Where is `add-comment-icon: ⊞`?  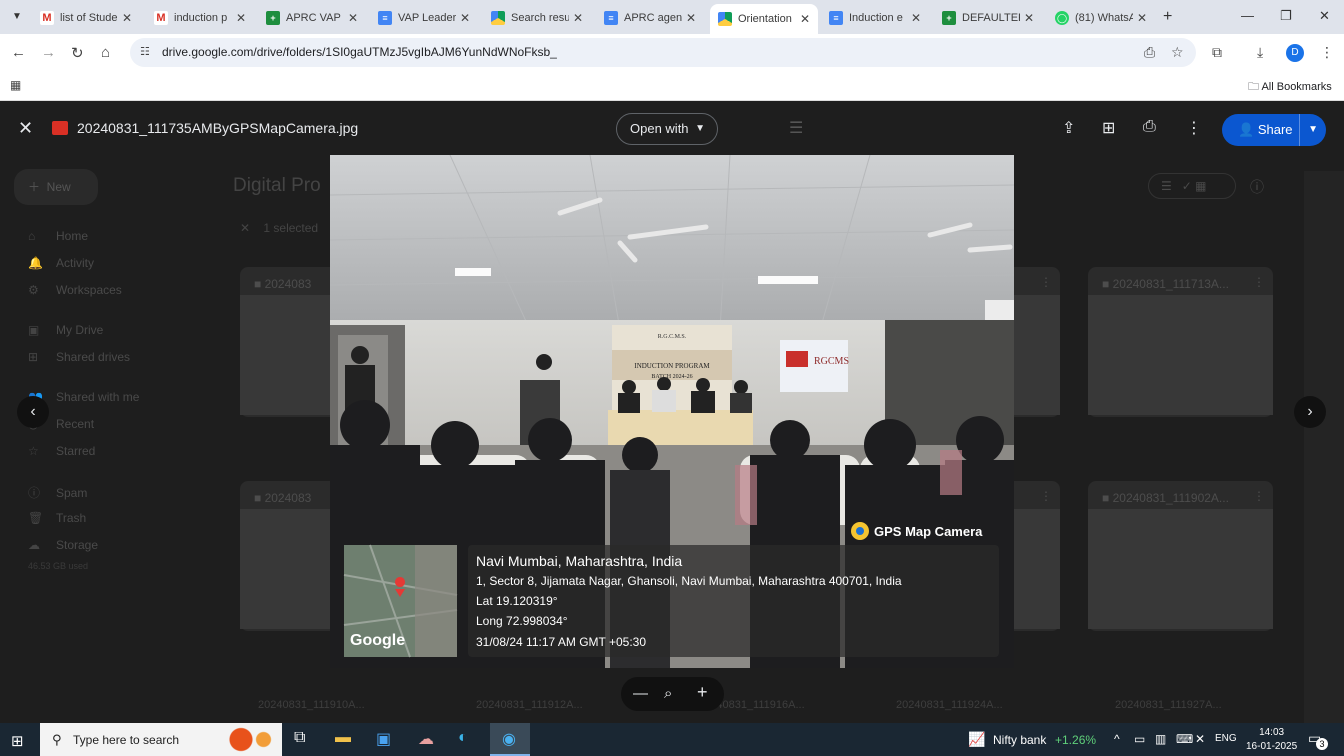
add-comment-icon: ⊞ is located at coordinates (1108, 128).